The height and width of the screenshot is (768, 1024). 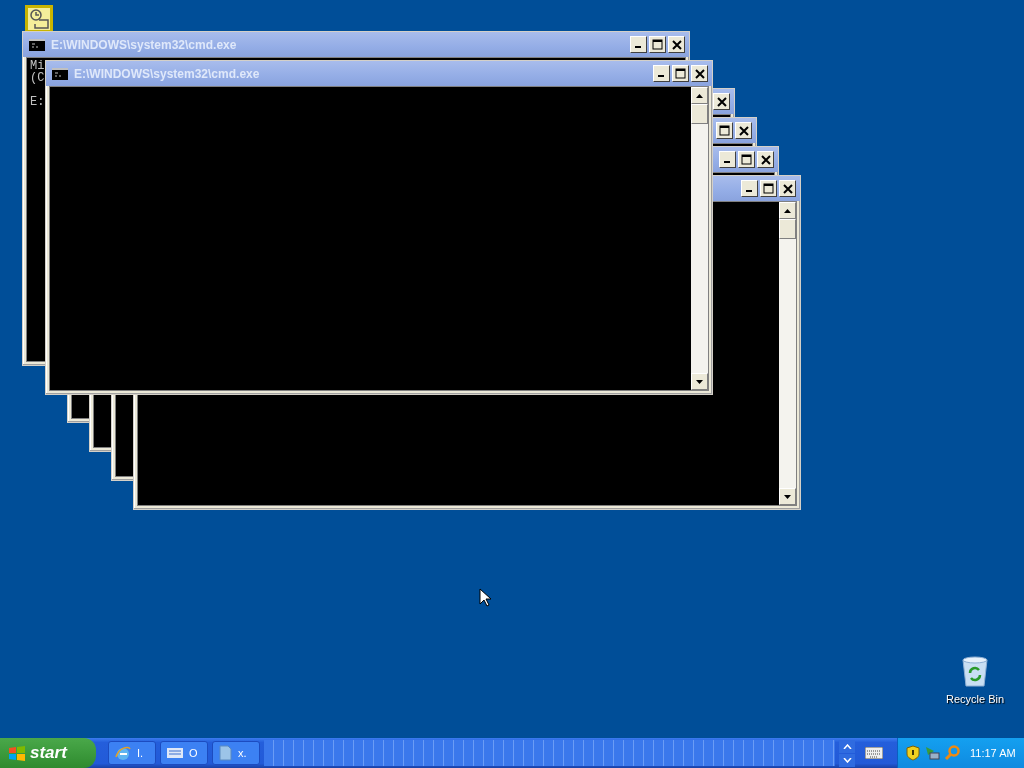 What do you see at coordinates (175, 753) in the screenshot?
I see `keyboard-icon` at bounding box center [175, 753].